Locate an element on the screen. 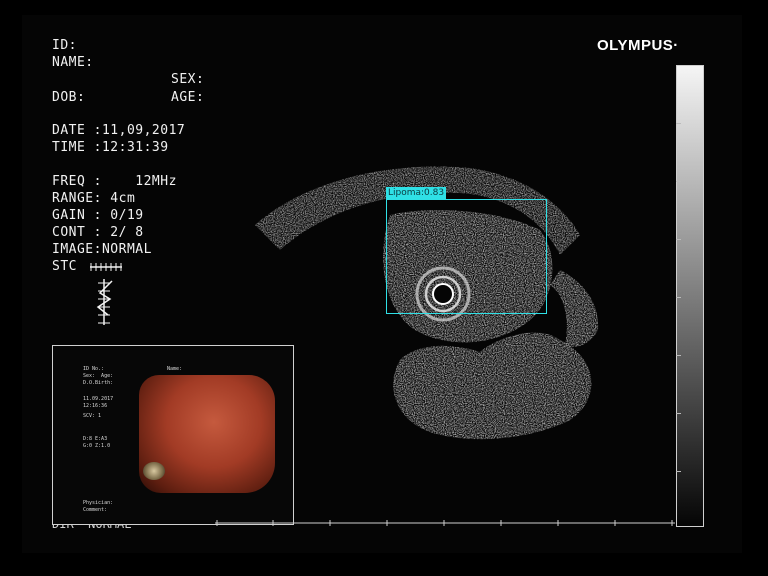 The width and height of the screenshot is (768, 576). pip-name: Name: is located at coordinates (175, 369).